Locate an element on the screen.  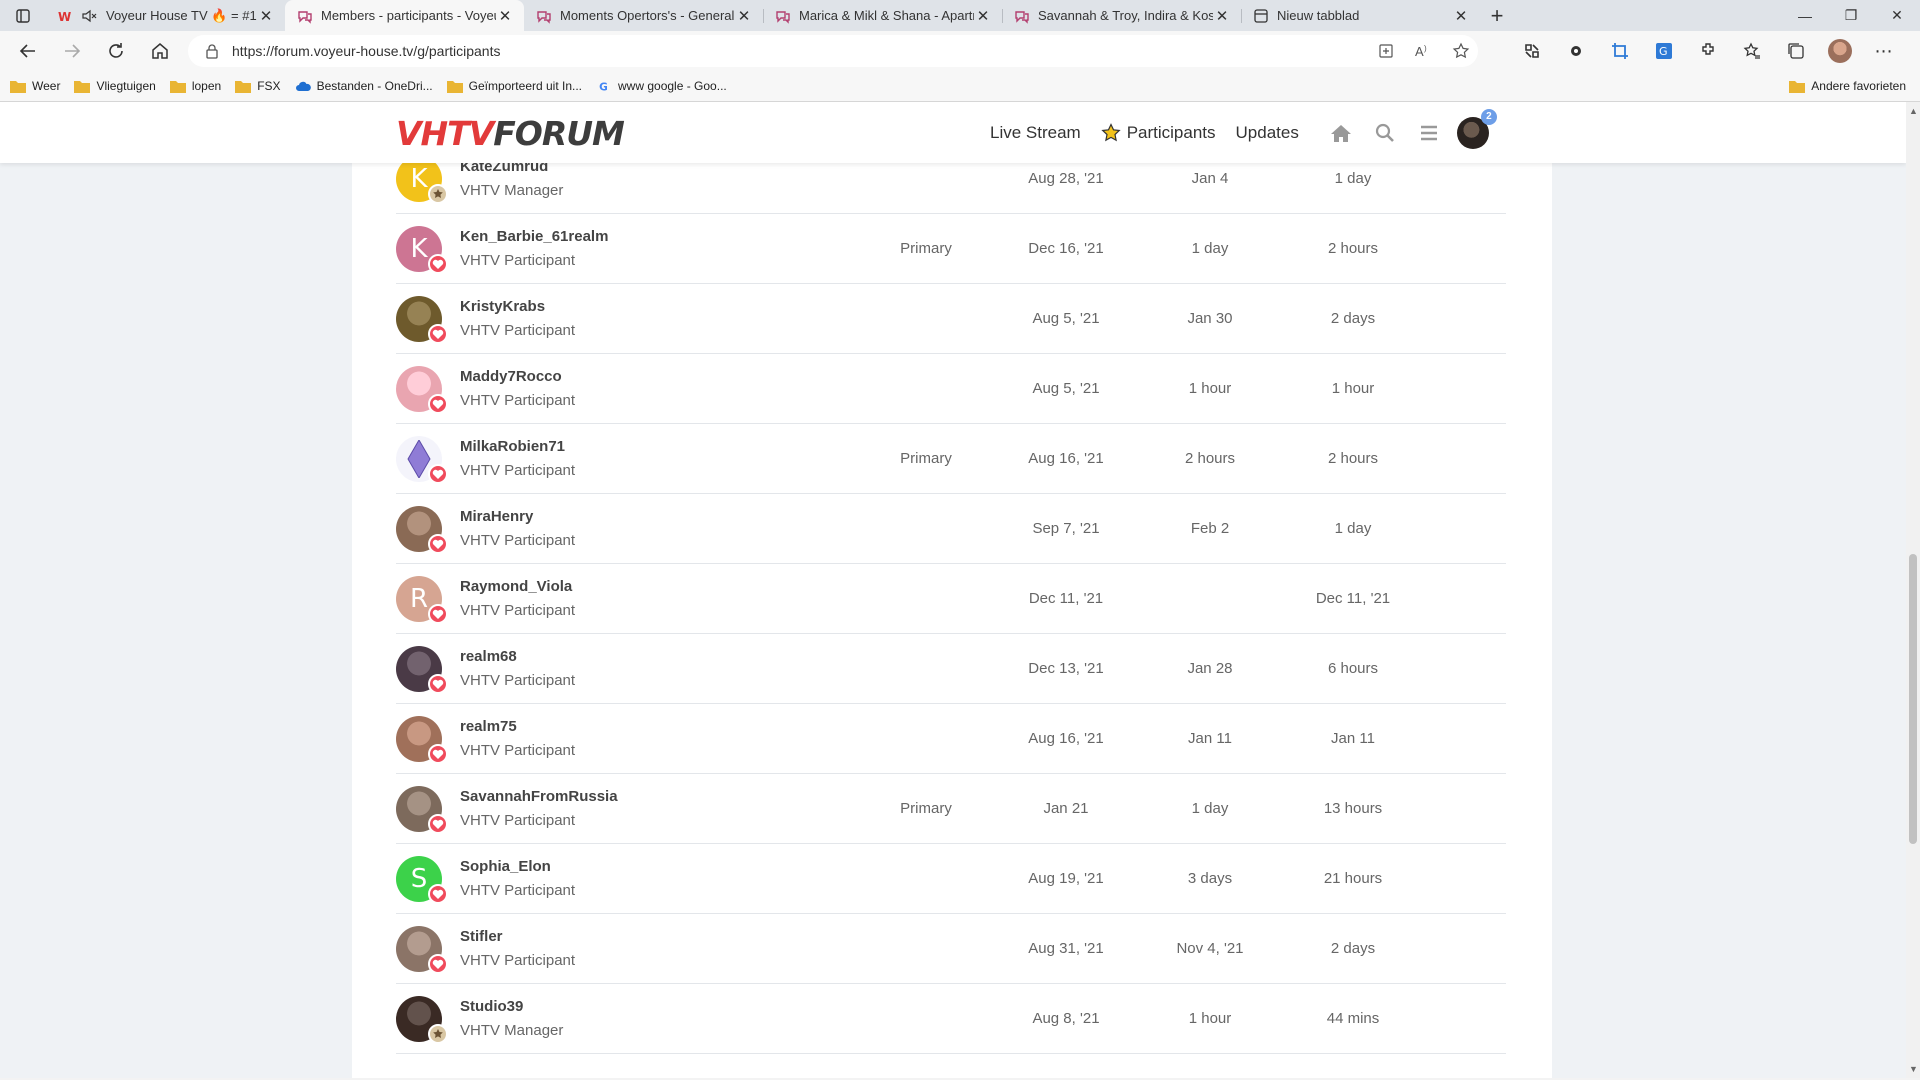
joined-date-cell: Aug 8, '21 is located at coordinates (1066, 1018).